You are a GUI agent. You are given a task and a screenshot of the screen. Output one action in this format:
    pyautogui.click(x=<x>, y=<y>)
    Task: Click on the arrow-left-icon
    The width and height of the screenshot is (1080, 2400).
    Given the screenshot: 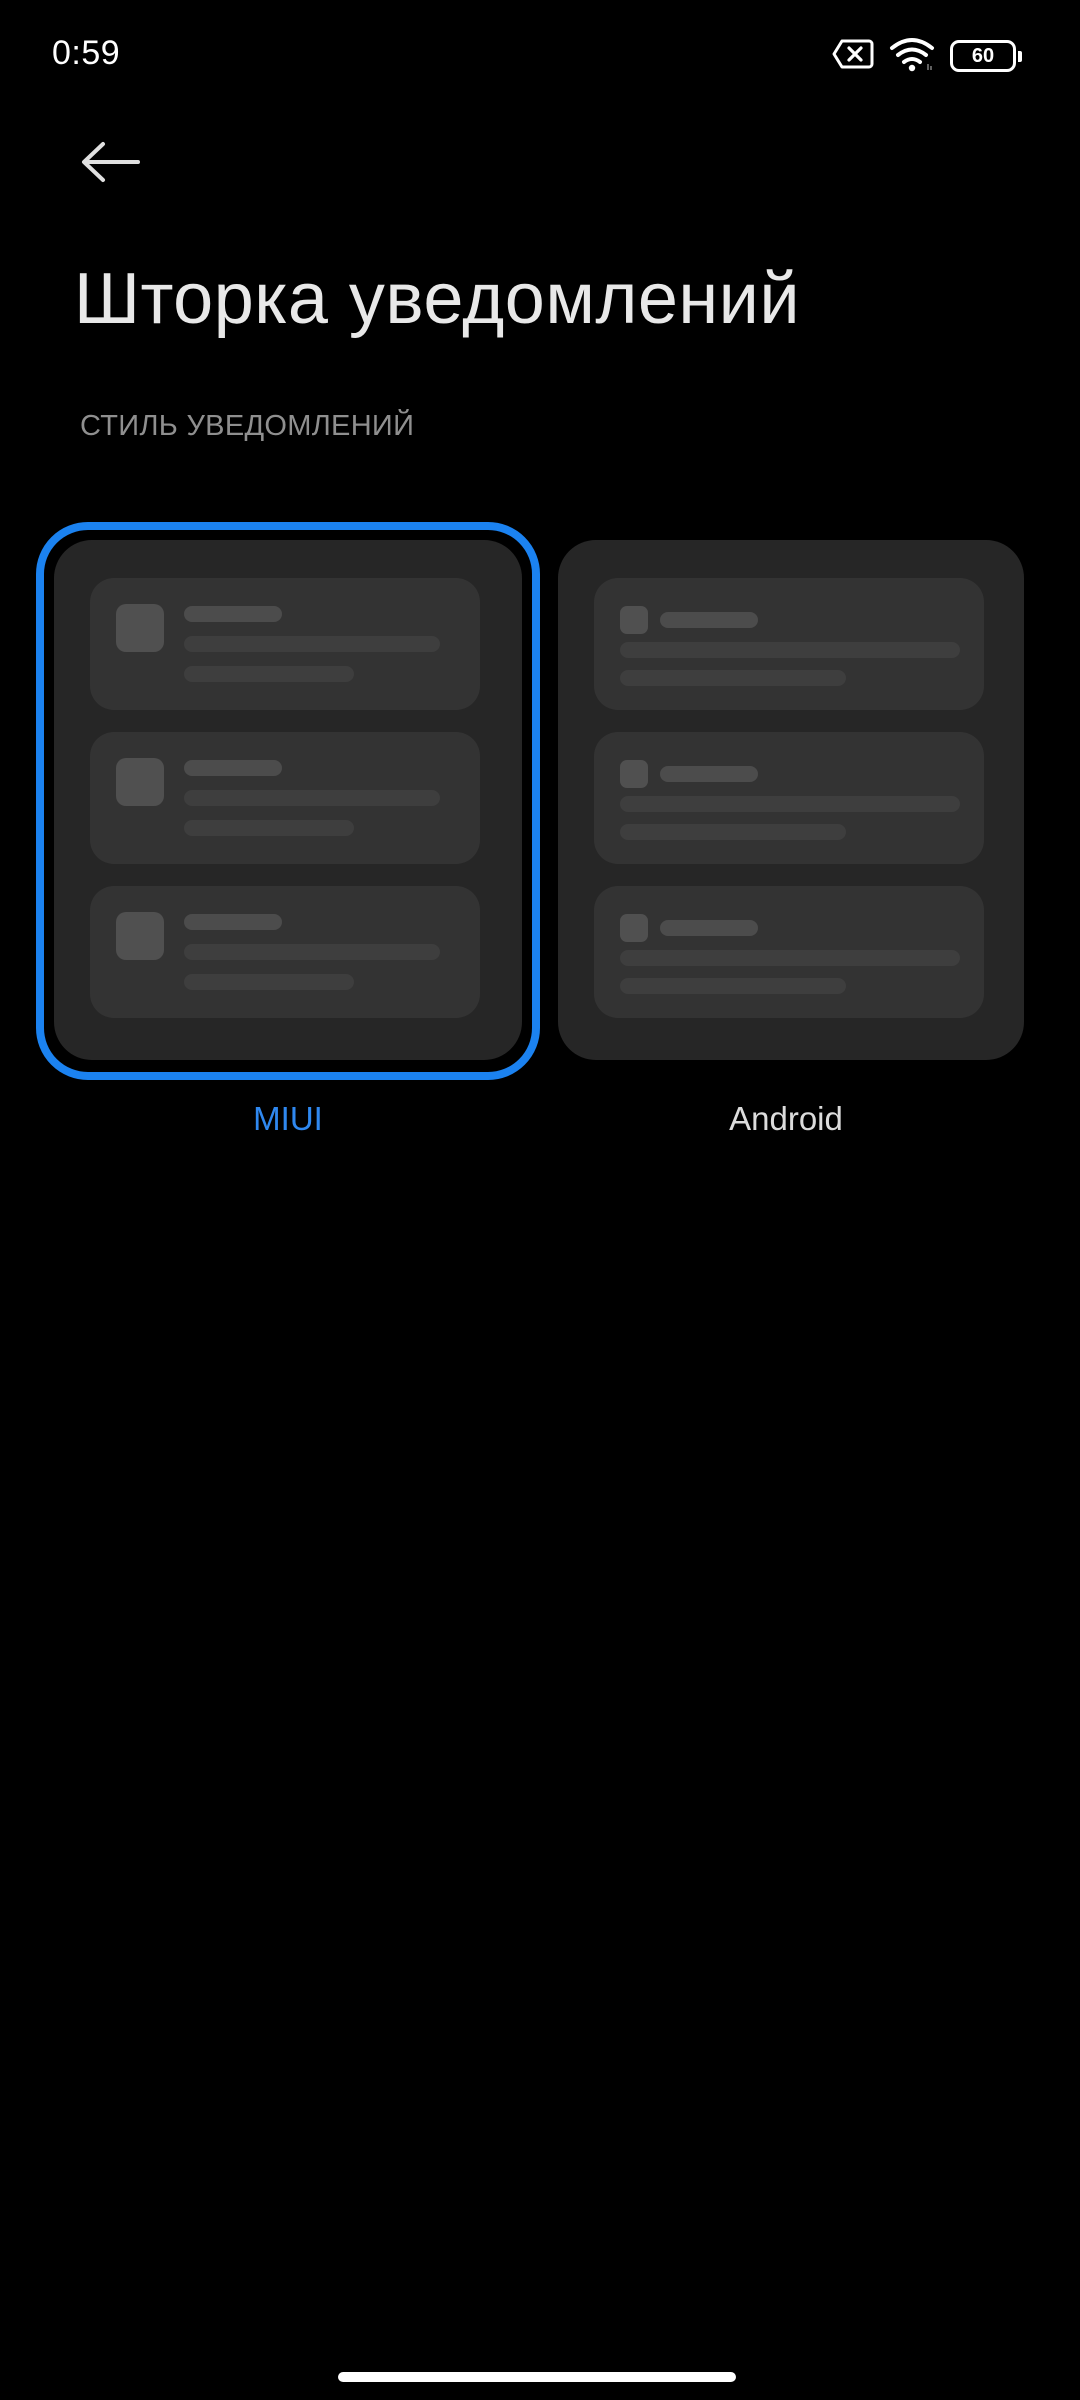 What is the action you would take?
    pyautogui.click(x=110, y=164)
    